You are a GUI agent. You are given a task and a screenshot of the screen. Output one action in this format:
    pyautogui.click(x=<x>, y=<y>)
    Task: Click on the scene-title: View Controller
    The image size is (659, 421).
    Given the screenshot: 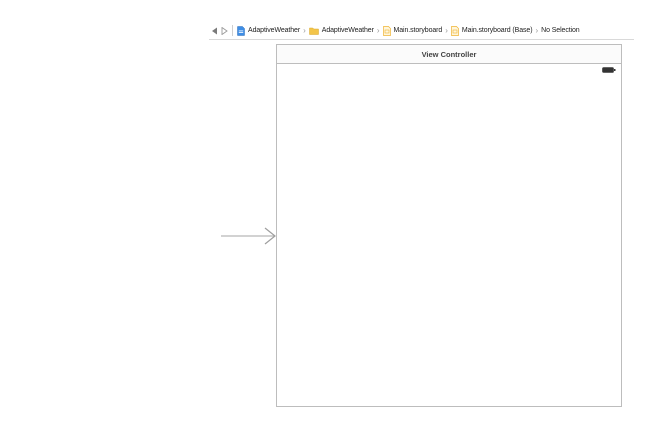 What is the action you would take?
    pyautogui.click(x=449, y=54)
    